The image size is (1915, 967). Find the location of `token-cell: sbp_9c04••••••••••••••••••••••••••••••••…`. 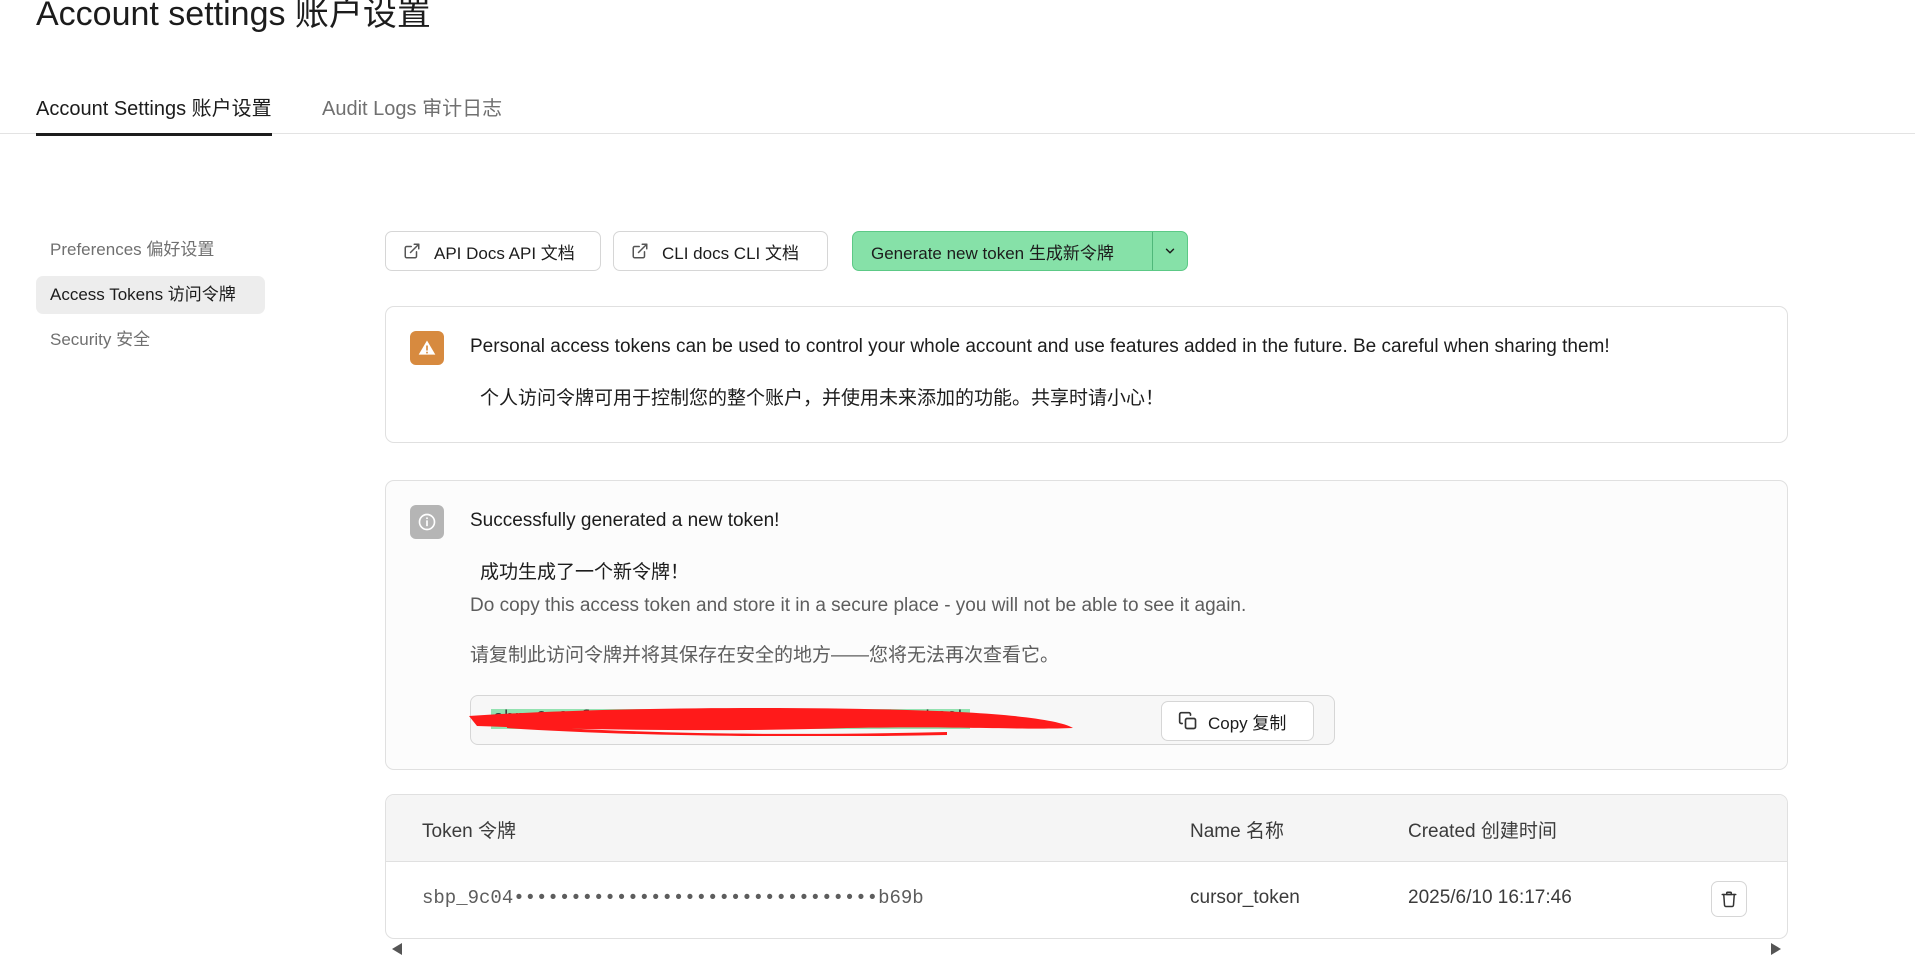

token-cell: sbp_9c04••••••••••••••••••••••••••••••••… is located at coordinates (673, 898).